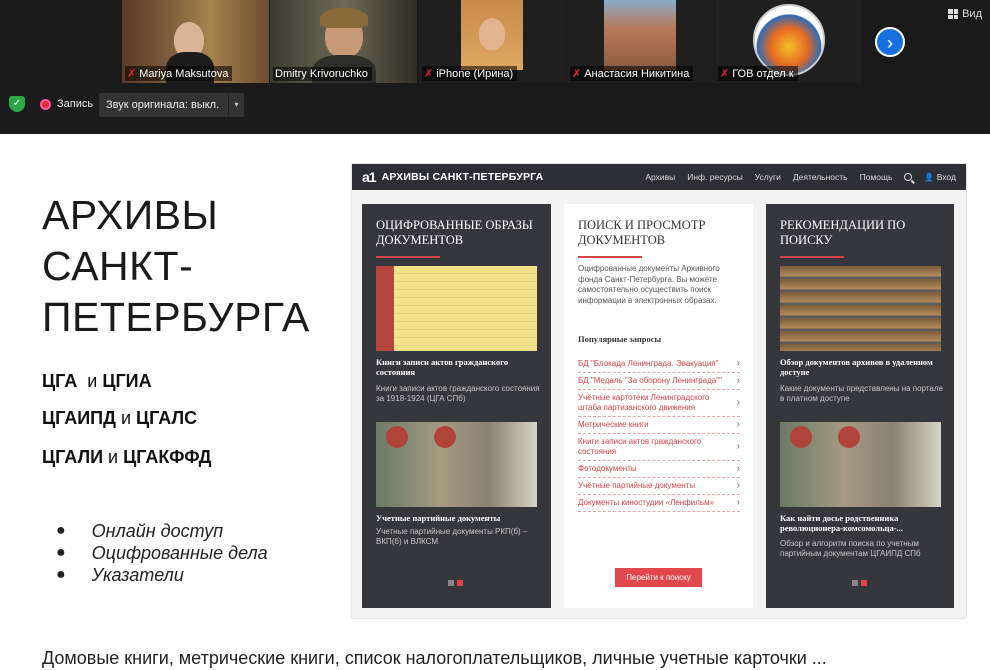 The height and width of the screenshot is (670, 990). I want to click on bullet-text: Указатели, so click(137, 575).